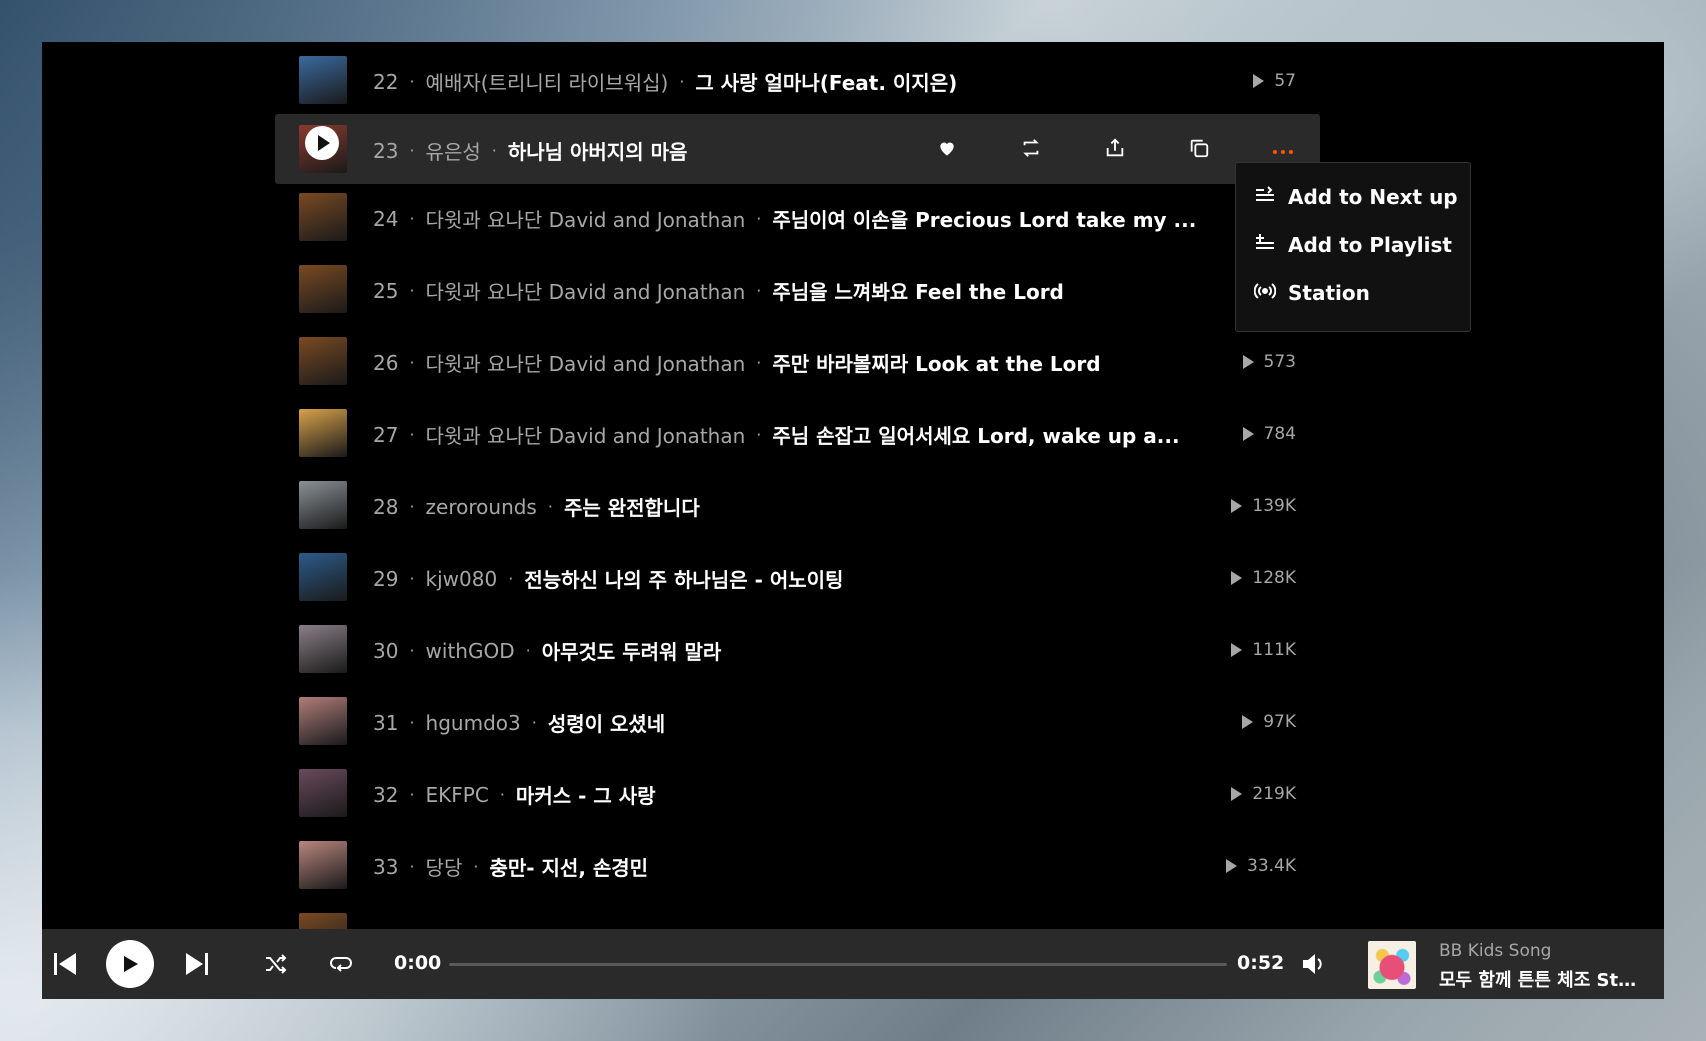 This screenshot has width=1706, height=1041. What do you see at coordinates (797, 649) in the screenshot?
I see `track-row: 30 · withGOD · 아무것도 두려워 말라 111K` at bounding box center [797, 649].